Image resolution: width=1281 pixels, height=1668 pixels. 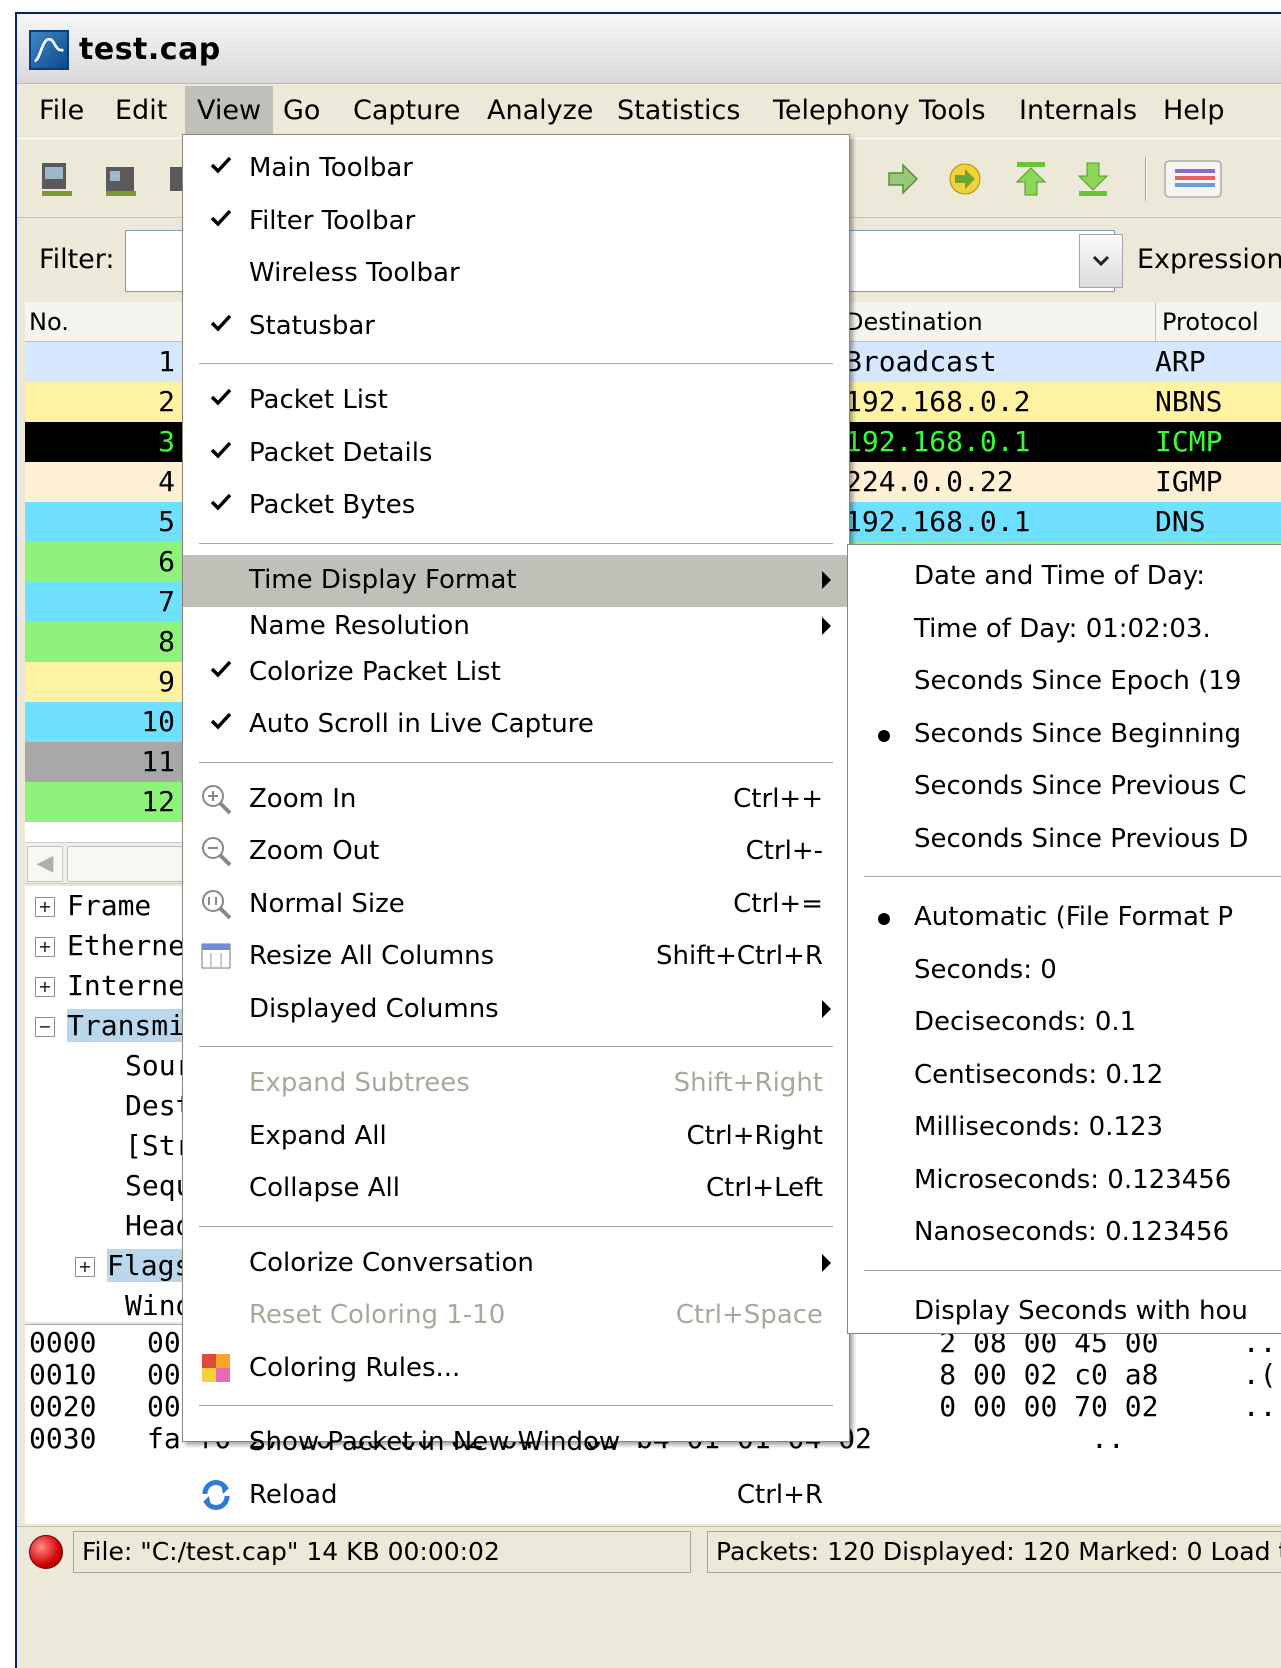 What do you see at coordinates (516, 1496) in the screenshot?
I see `menu-item-reload: Reload Ctrl+R` at bounding box center [516, 1496].